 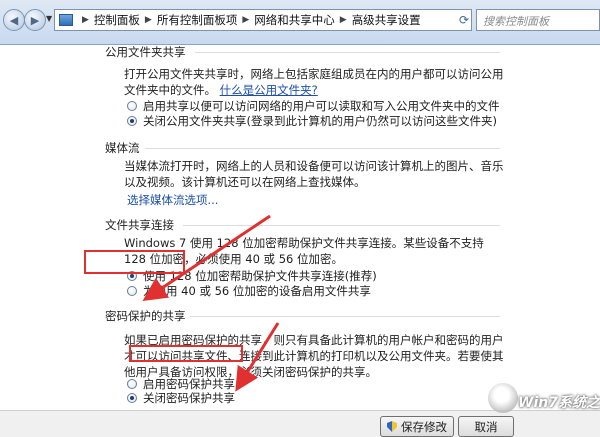 I want to click on address-bar: ▶ 控制面板 ▶ 所有控制面板项 ▶ 网络和共享中心 ▶ 高级共享设置 ⟳, so click(x=263, y=20).